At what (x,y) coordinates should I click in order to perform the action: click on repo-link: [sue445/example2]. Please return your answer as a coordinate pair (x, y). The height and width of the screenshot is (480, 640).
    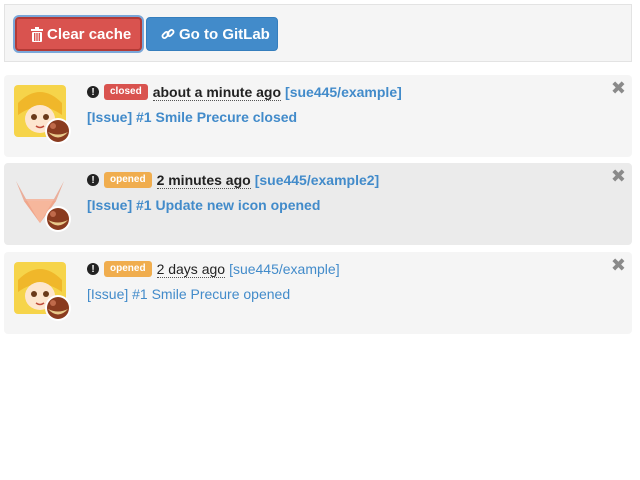
    Looking at the image, I should click on (317, 180).